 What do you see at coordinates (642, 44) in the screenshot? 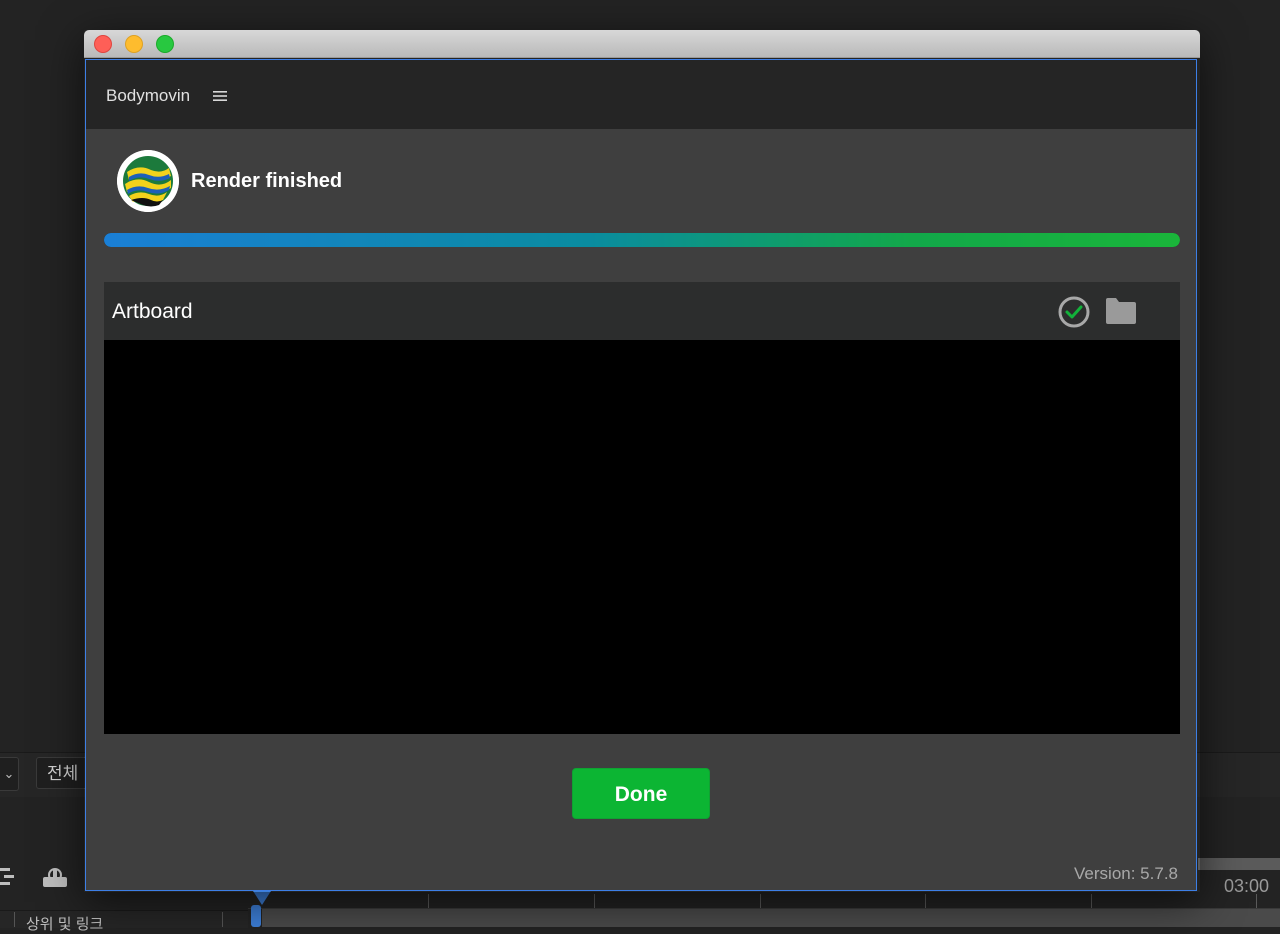
I see `window-titlebar` at bounding box center [642, 44].